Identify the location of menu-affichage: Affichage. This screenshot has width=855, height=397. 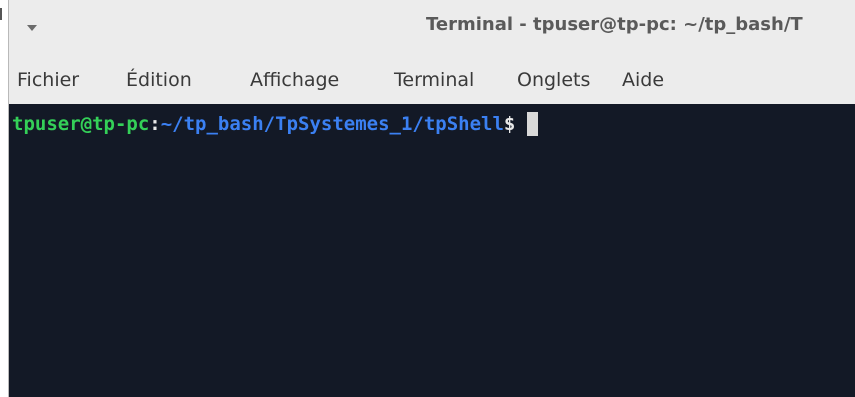
(294, 80).